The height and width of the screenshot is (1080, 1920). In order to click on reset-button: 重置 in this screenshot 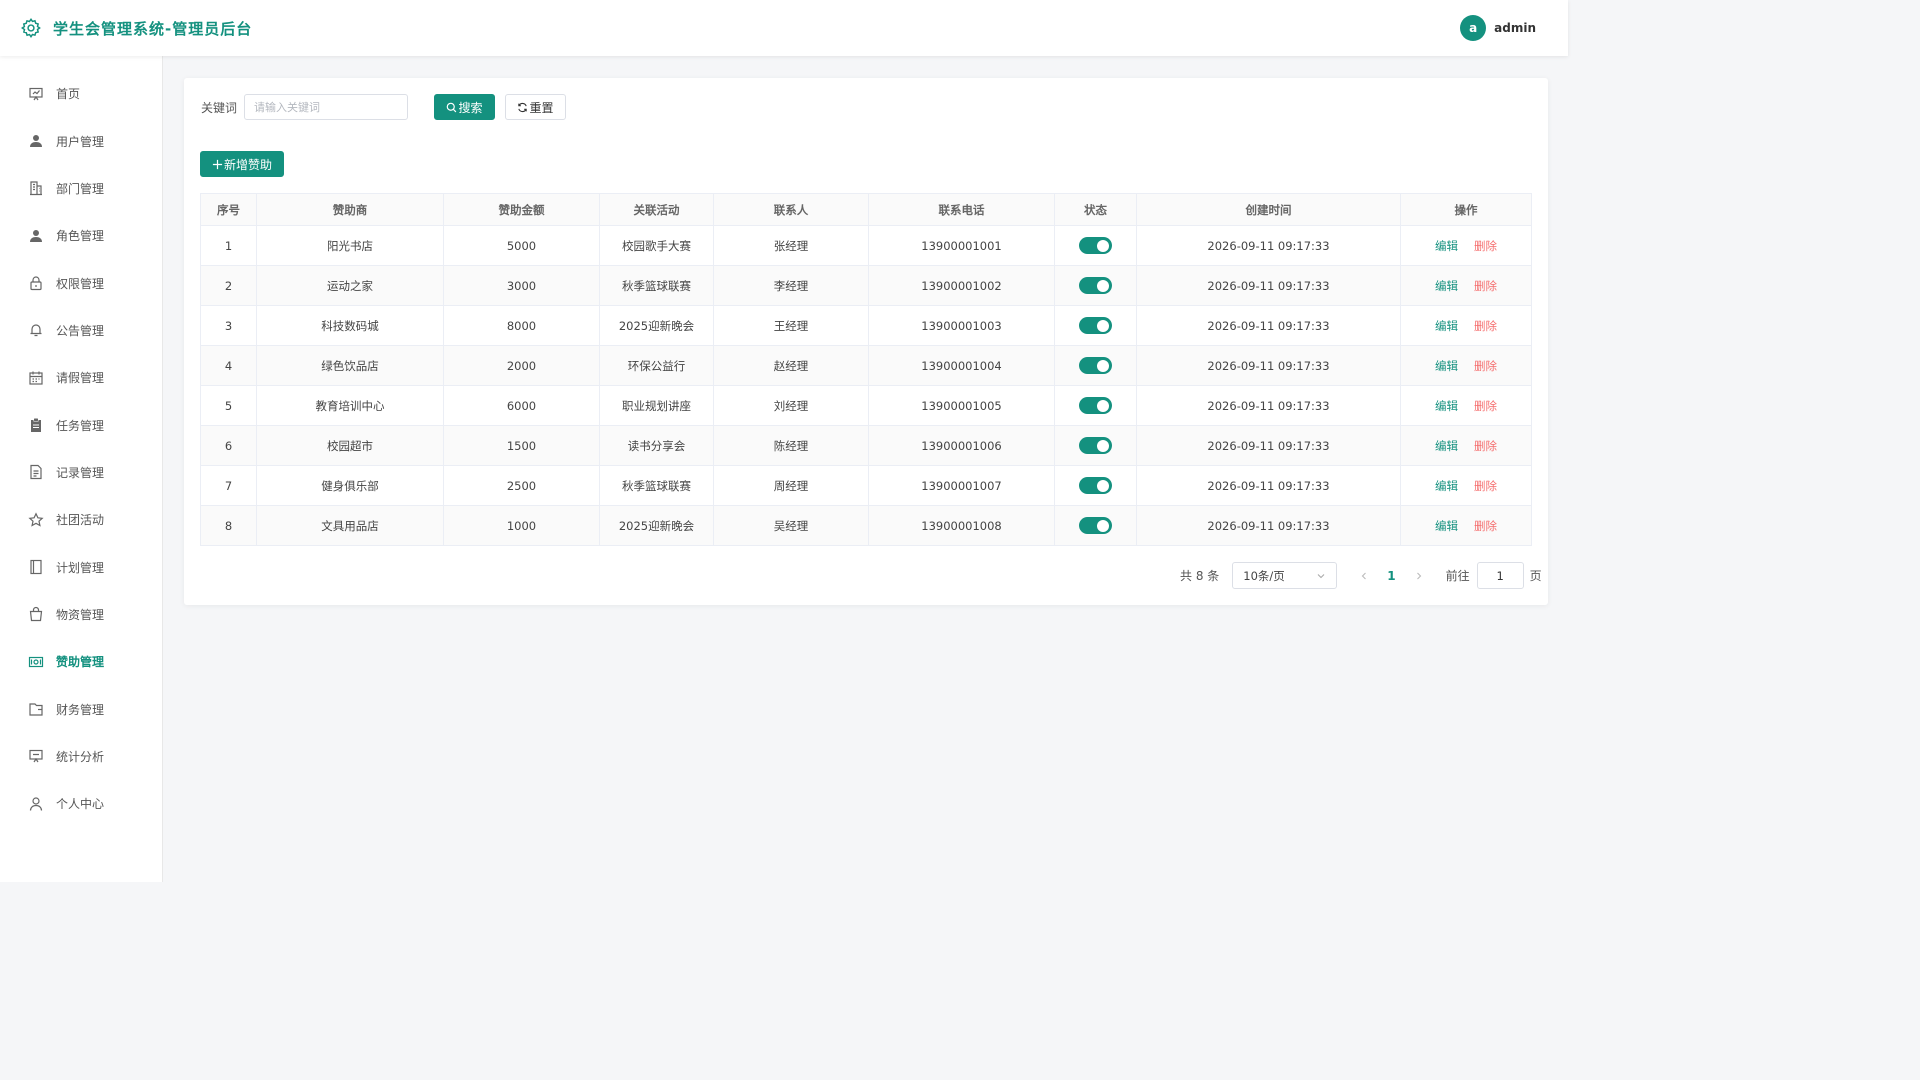, I will do `click(535, 107)`.